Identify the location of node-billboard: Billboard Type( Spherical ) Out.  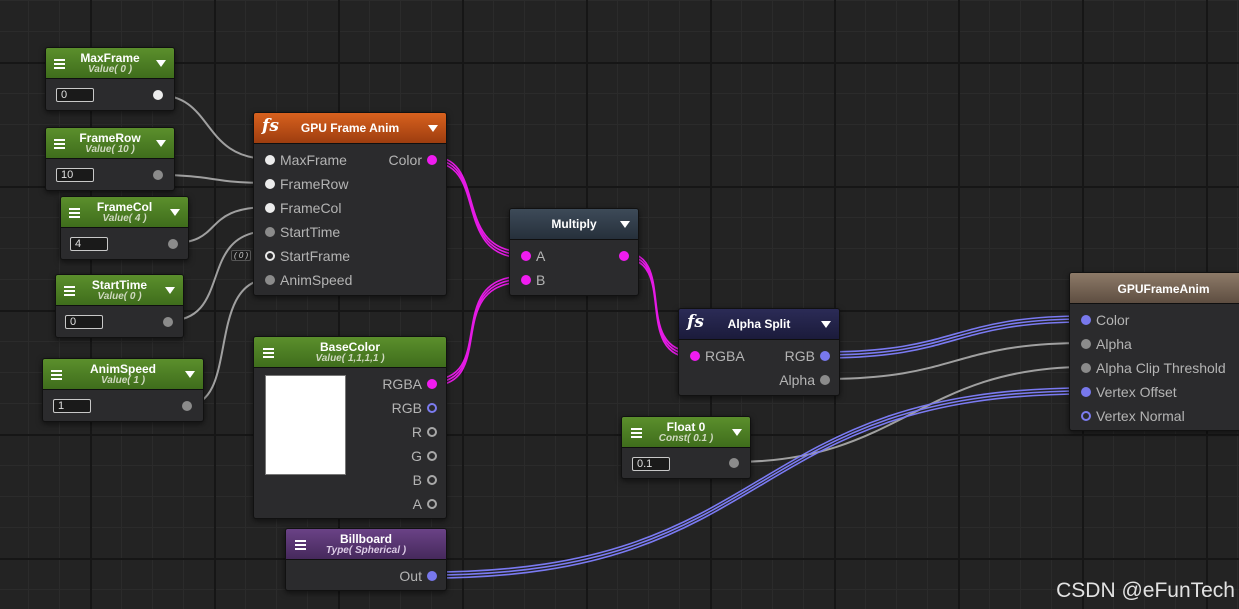
(366, 559).